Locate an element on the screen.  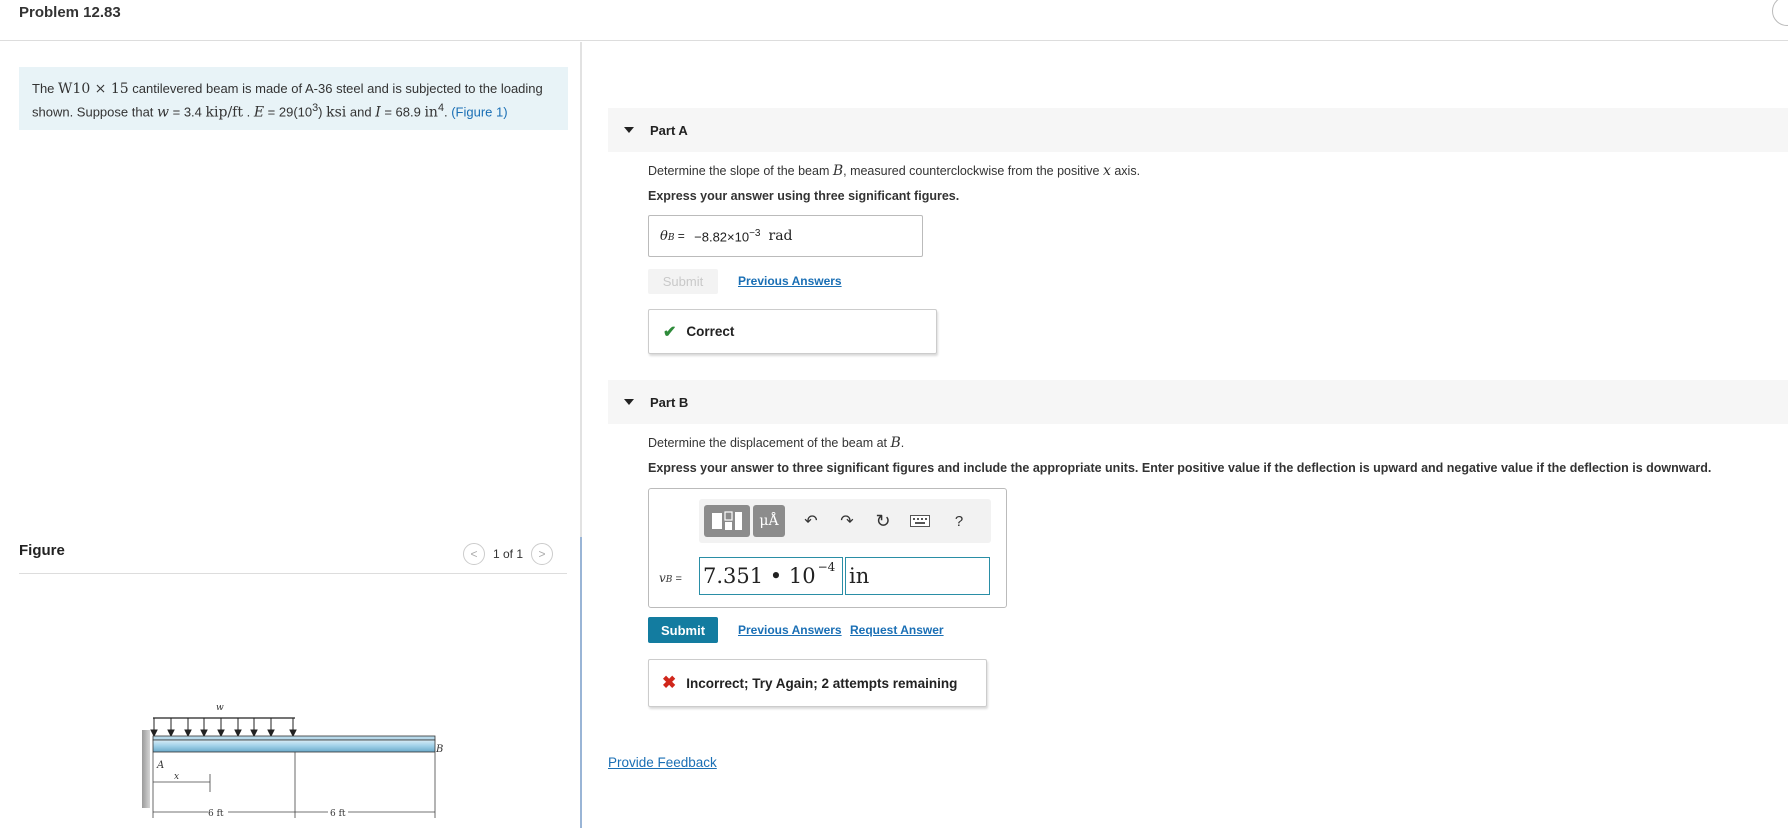
part-a-answer: θB = −8.82×10−3 rad is located at coordinates (785, 236).